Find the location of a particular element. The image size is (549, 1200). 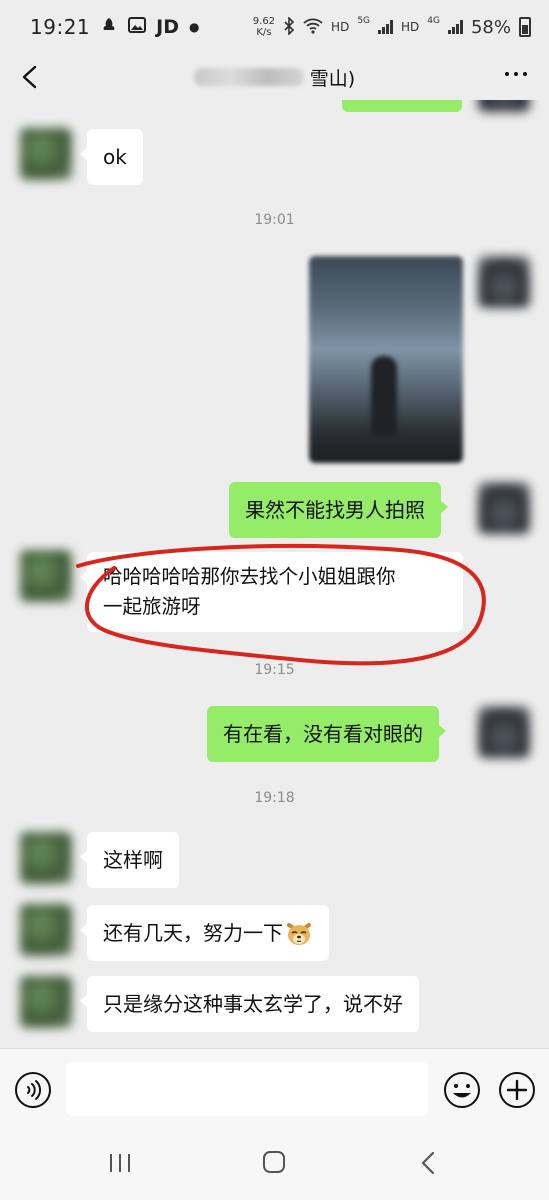

back-arrow-icon is located at coordinates (31, 77).